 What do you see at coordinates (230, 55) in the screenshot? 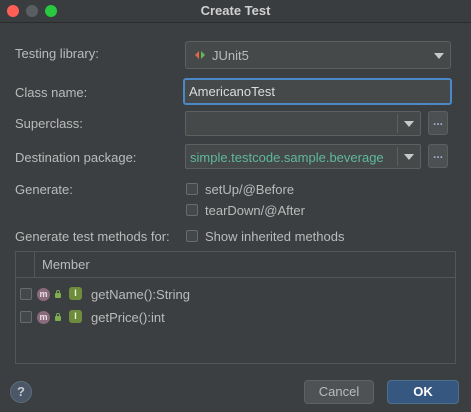
I see `testing-library-value: JUnit5` at bounding box center [230, 55].